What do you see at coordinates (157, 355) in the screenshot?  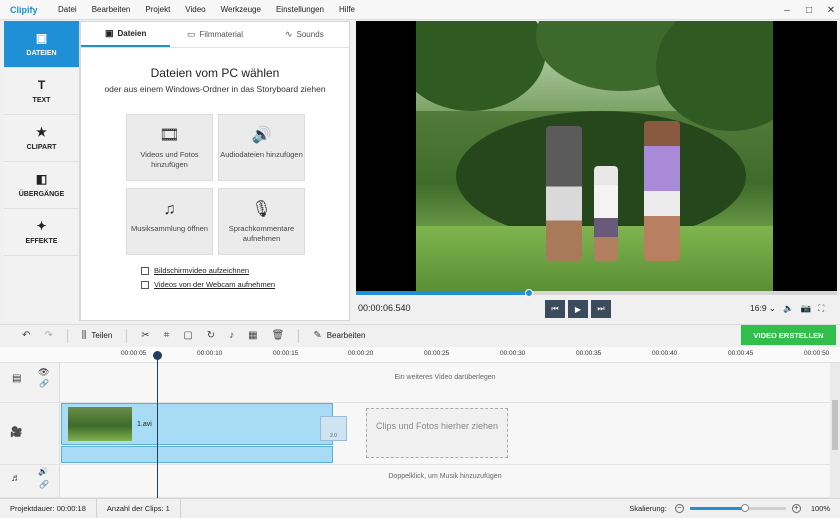 I see `playhead-handle` at bounding box center [157, 355].